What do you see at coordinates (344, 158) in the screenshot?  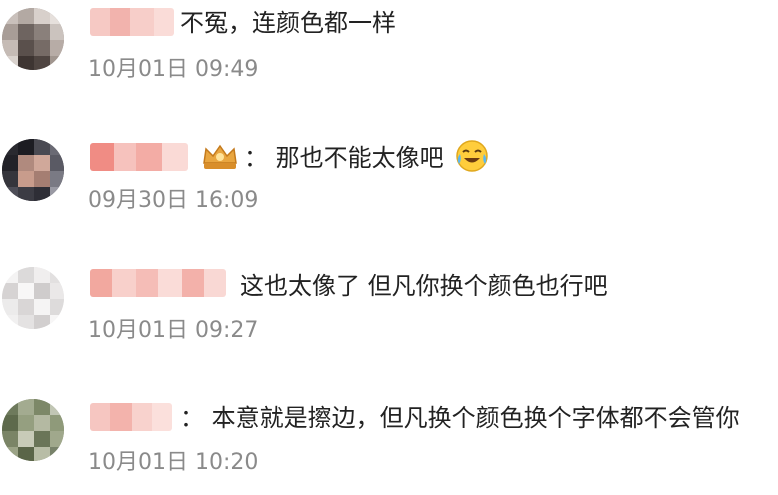 I see `comment-text-content: ： 那也不能太像吧` at bounding box center [344, 158].